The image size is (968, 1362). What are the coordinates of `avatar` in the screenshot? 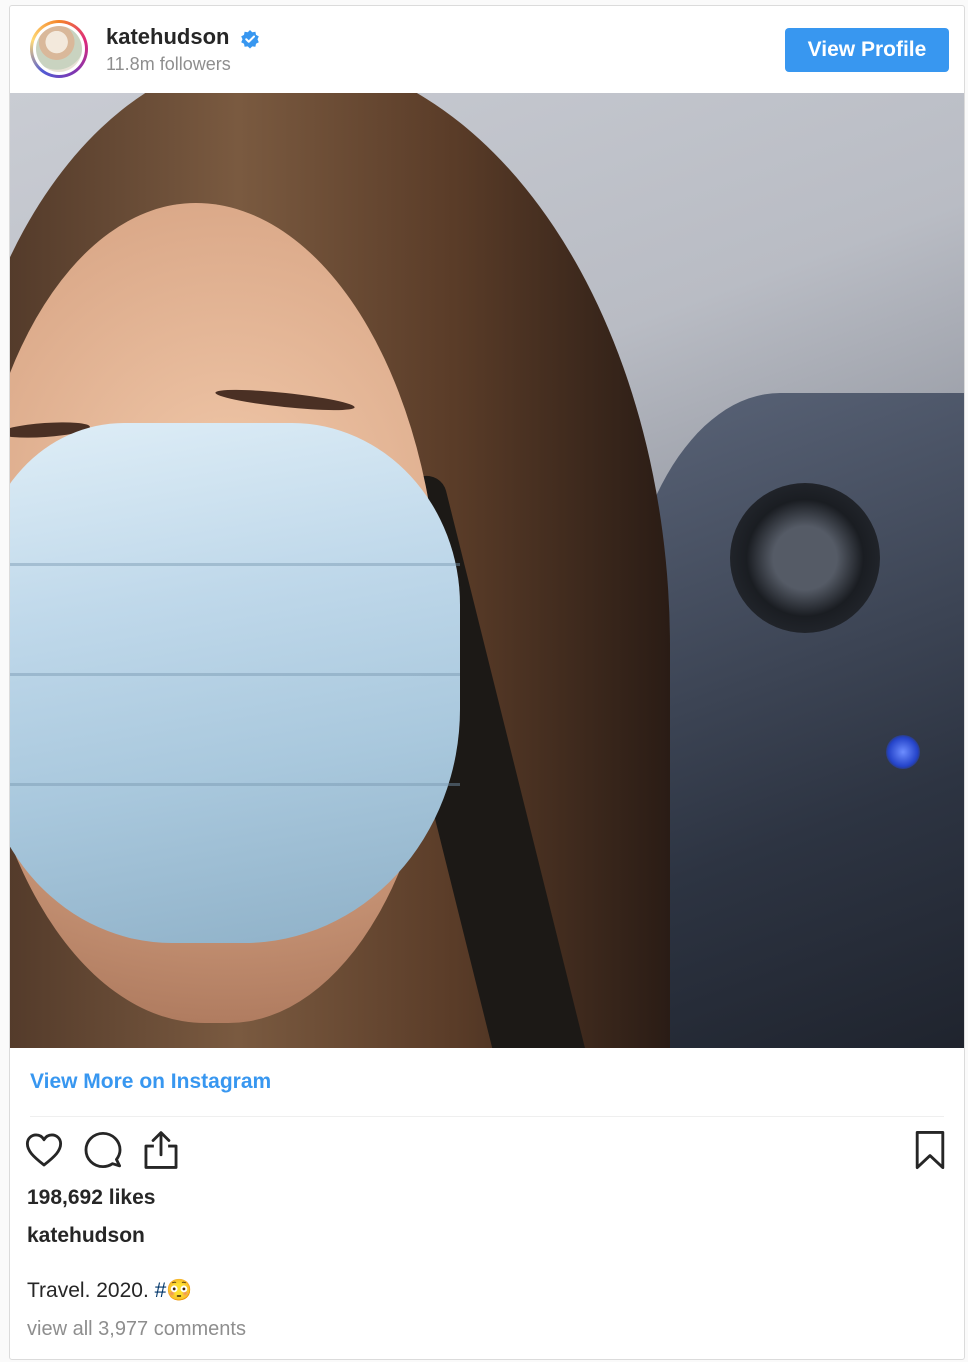 It's located at (59, 49).